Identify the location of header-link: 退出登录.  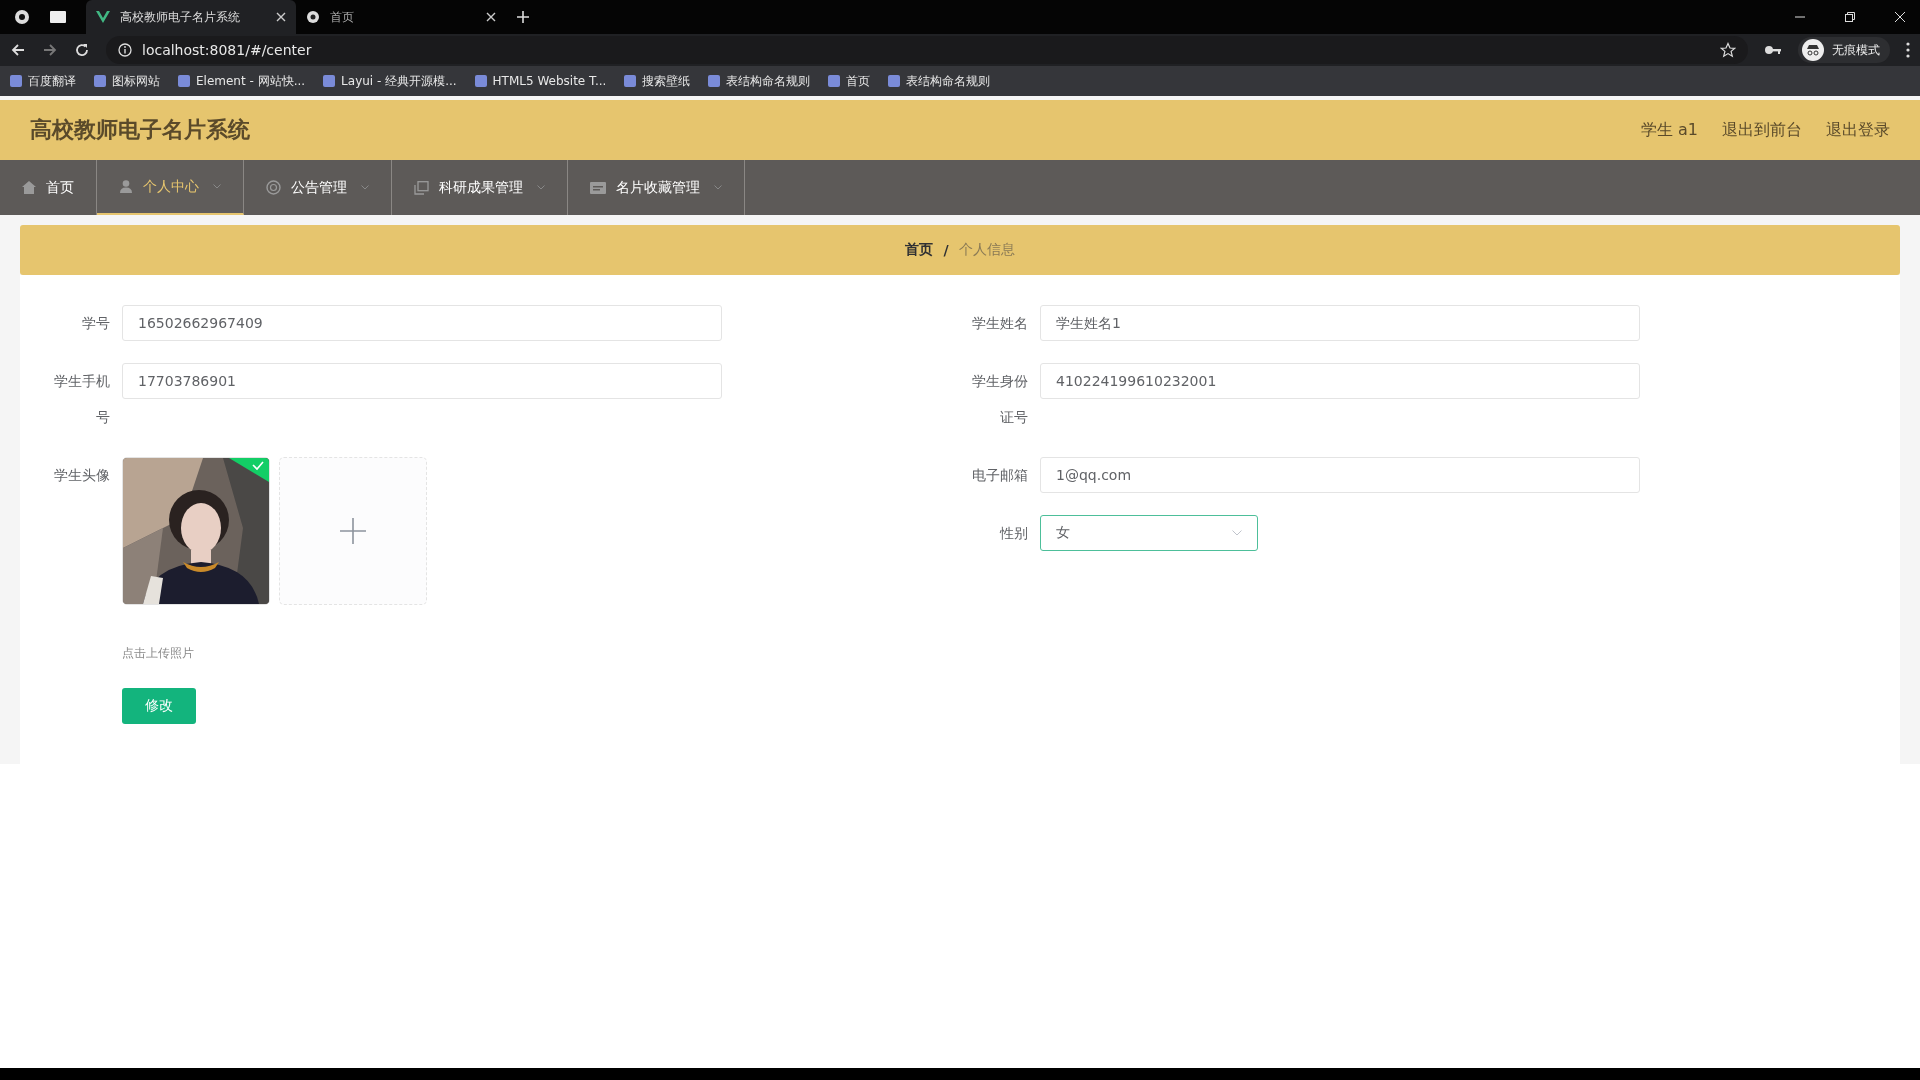
(1858, 130).